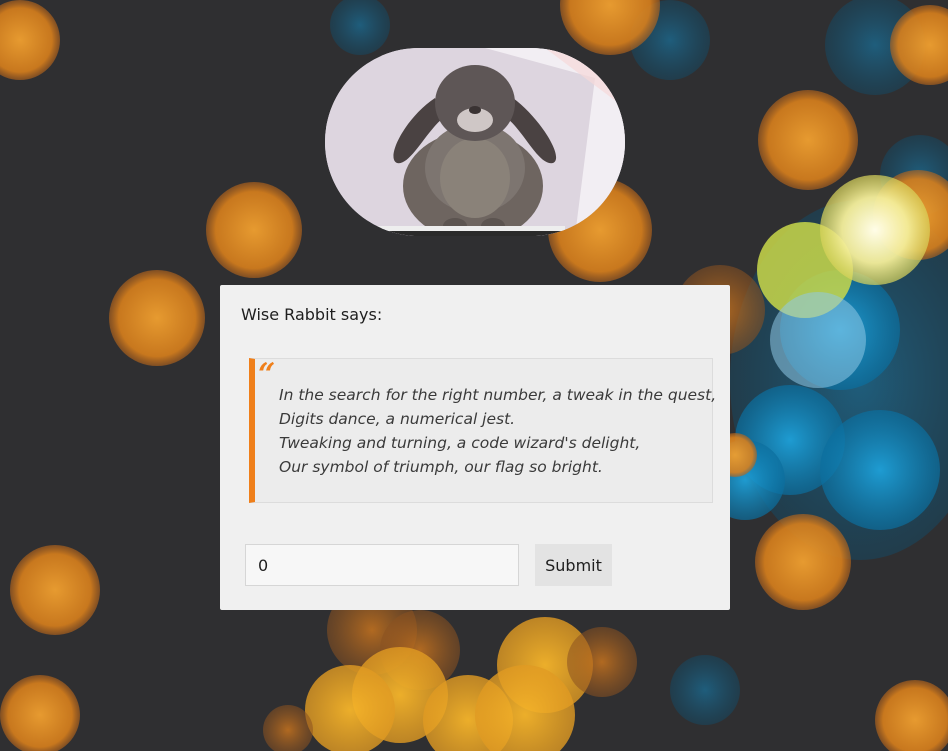  I want to click on rabbit-avatar, so click(475, 142).